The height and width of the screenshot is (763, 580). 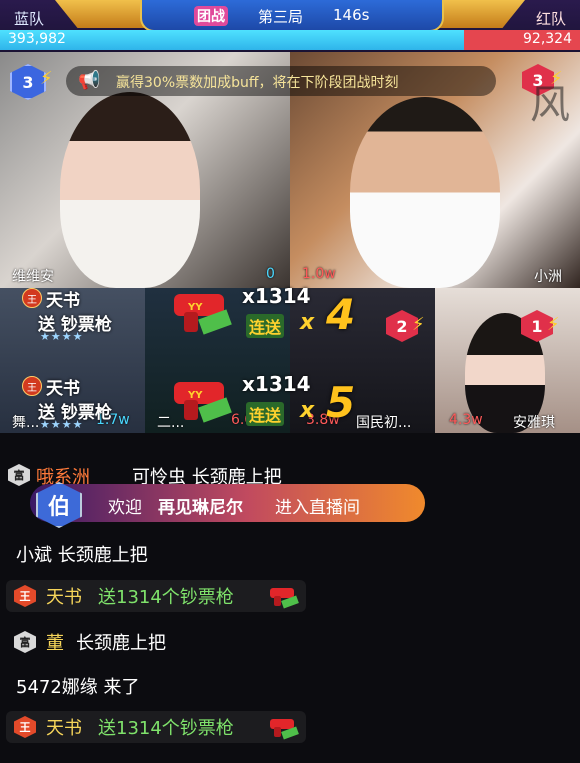 I want to click on chat-message: 富 董 长颈鹿上把, so click(x=156, y=642).